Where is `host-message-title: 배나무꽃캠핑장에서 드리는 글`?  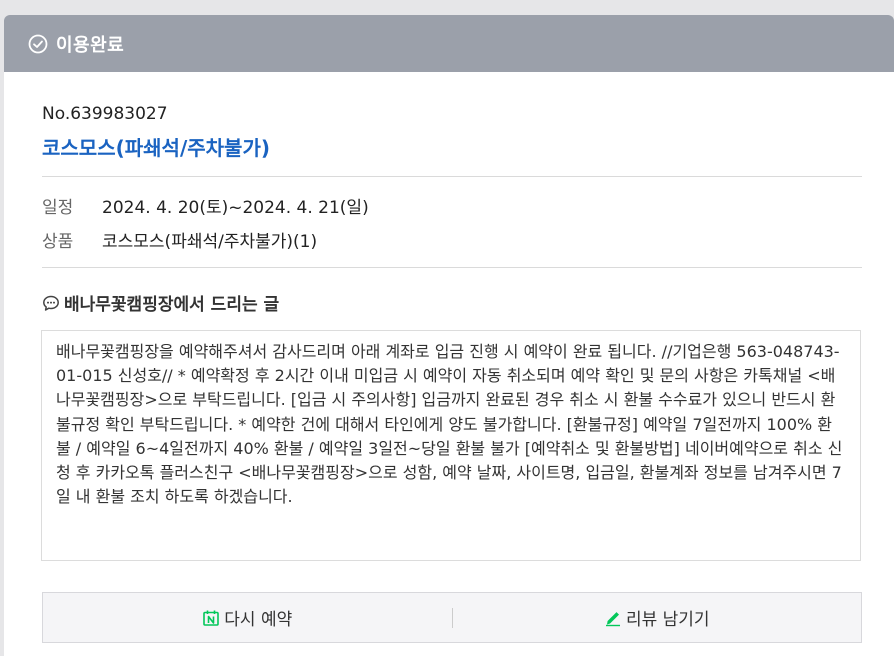 host-message-title: 배나무꽃캠핑장에서 드리는 글 is located at coordinates (160, 302).